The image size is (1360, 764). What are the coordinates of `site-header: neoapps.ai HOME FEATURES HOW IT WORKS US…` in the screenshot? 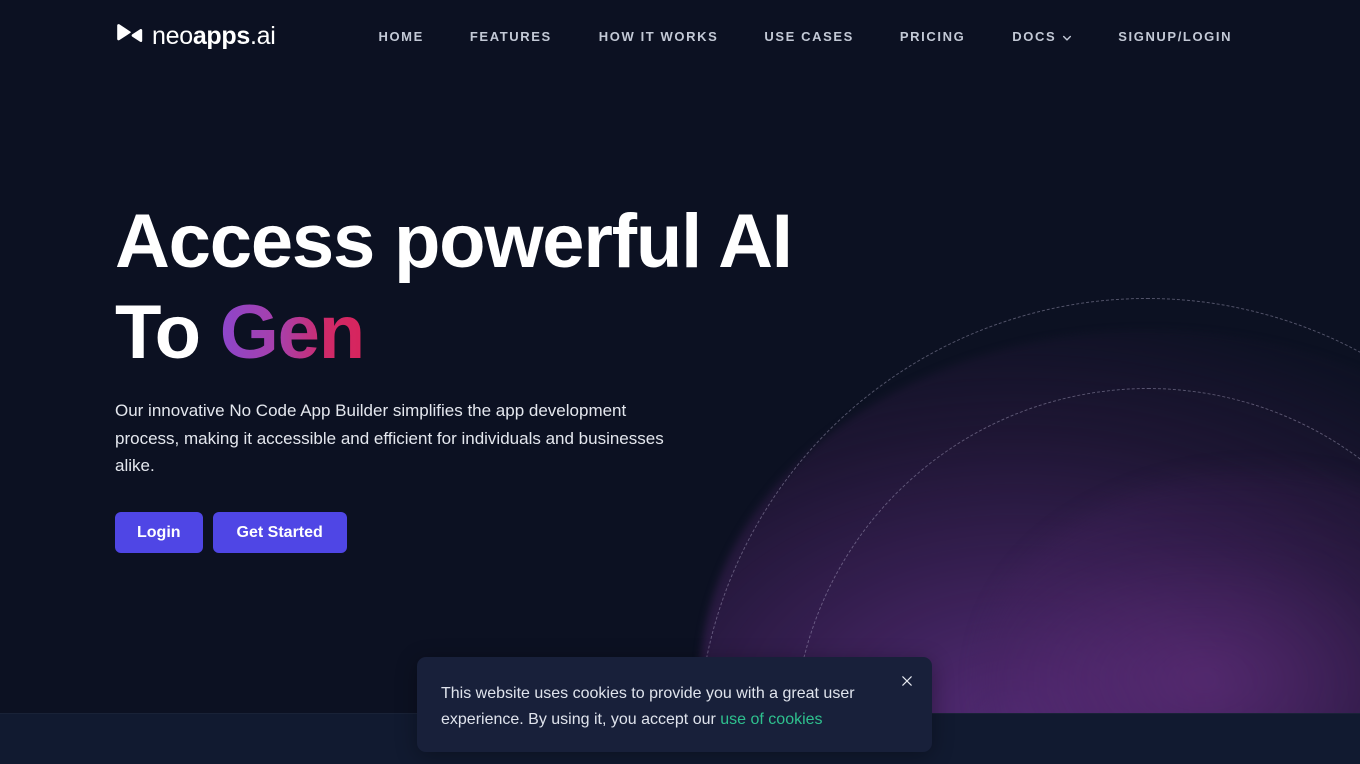 It's located at (680, 36).